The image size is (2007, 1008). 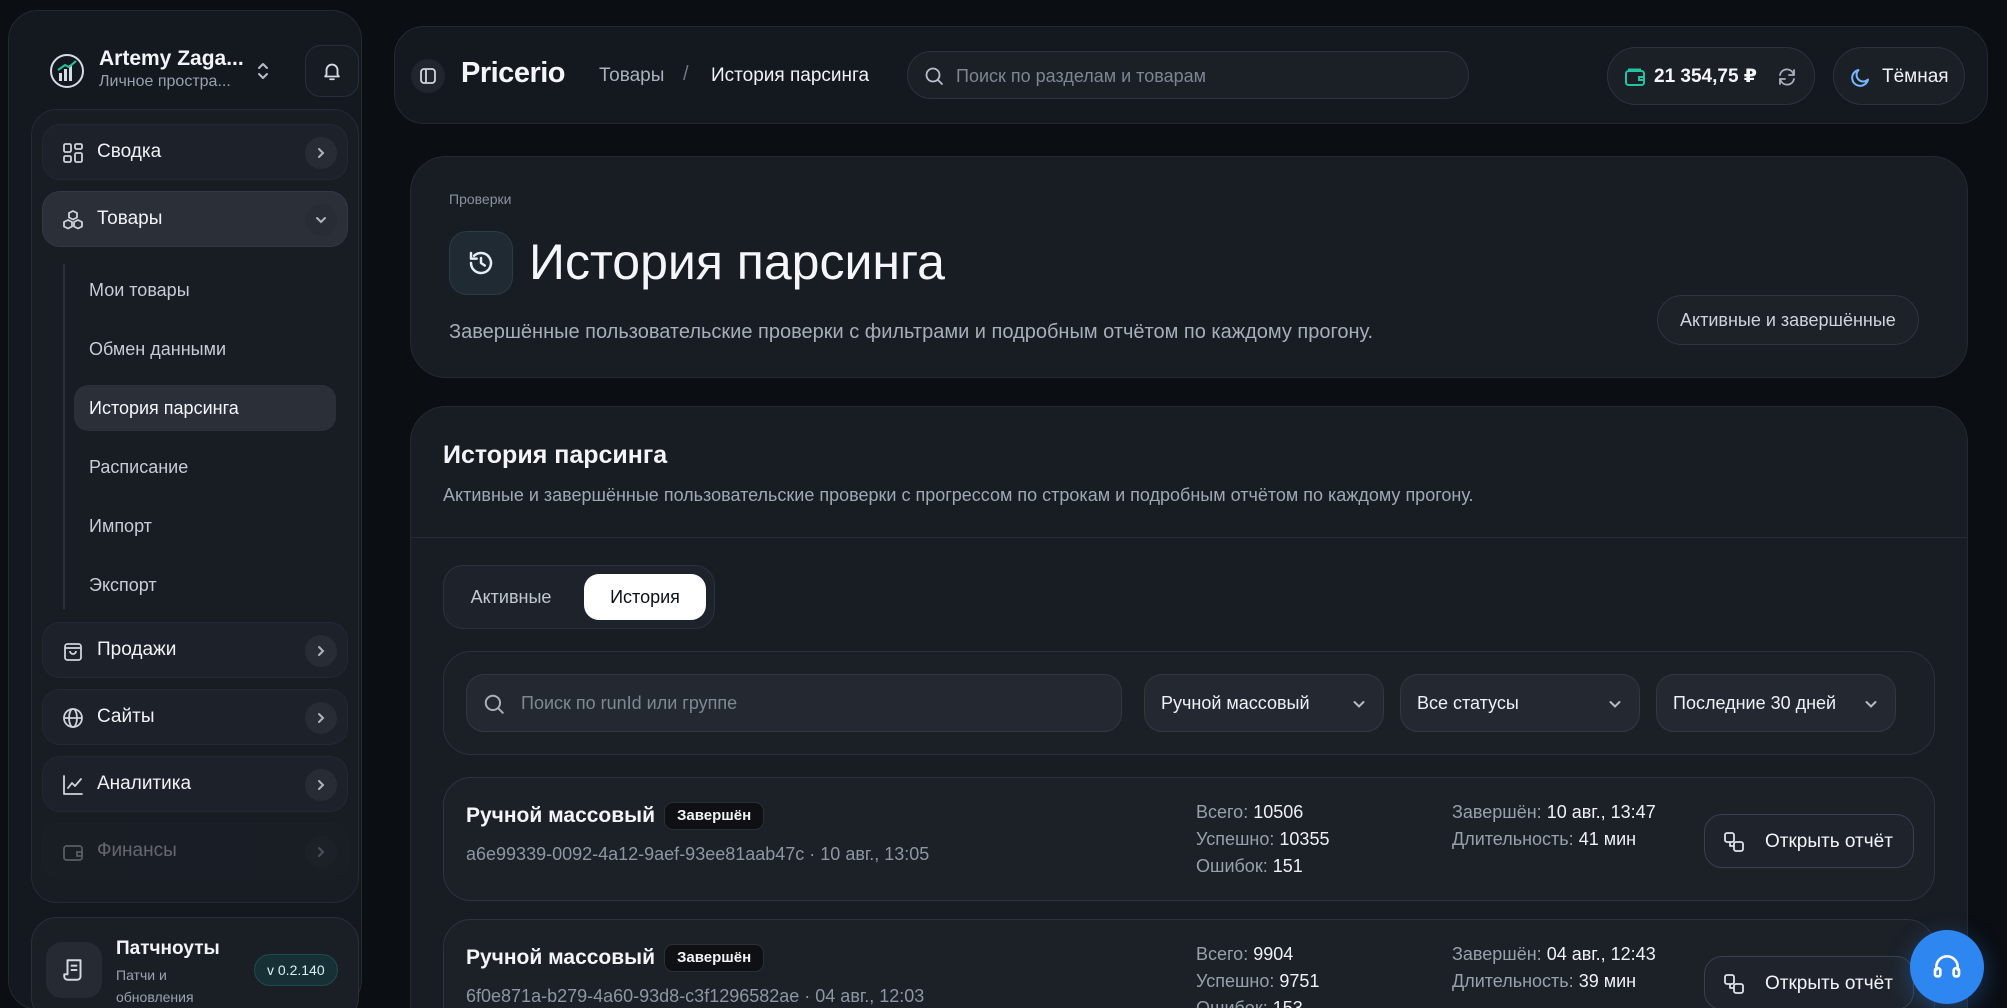 What do you see at coordinates (126, 716) in the screenshot?
I see `sidebar-item-label: Сайты` at bounding box center [126, 716].